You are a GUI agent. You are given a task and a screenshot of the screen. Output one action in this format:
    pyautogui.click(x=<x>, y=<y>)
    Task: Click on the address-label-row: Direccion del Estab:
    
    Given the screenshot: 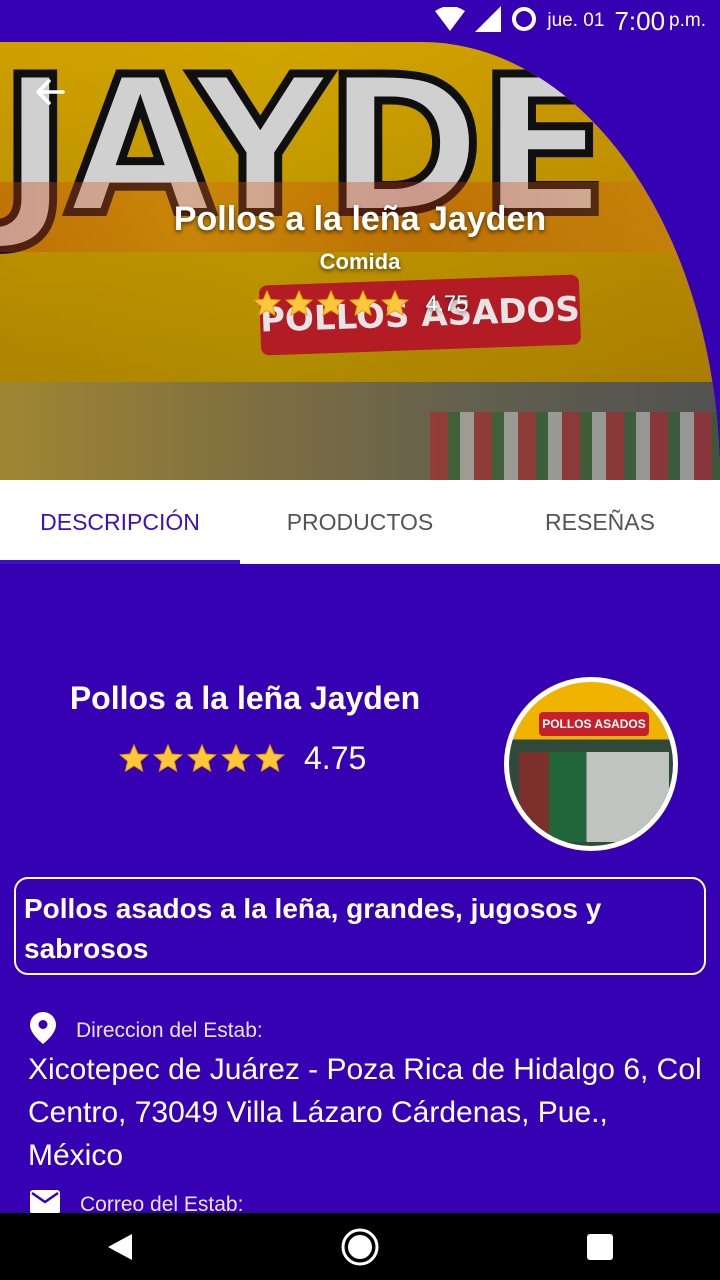 What is the action you would take?
    pyautogui.click(x=146, y=1030)
    